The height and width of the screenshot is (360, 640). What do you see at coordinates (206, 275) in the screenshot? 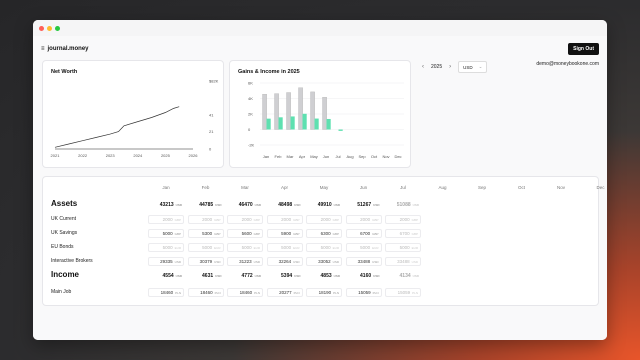
I see `total-cell: 4631 USD` at bounding box center [206, 275].